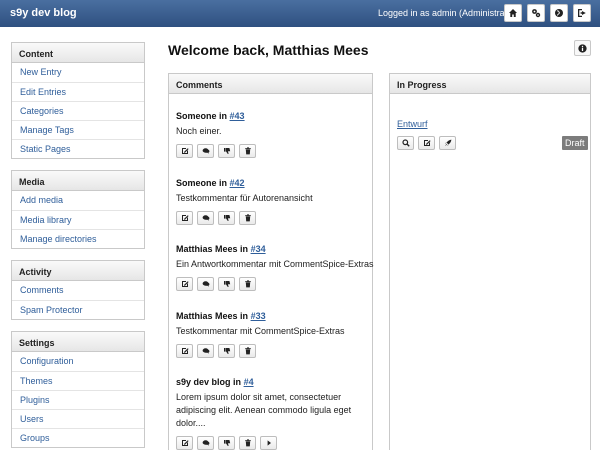 The image size is (600, 450). I want to click on sidebar-item-edit-entries: Edit Entries, so click(78, 91).